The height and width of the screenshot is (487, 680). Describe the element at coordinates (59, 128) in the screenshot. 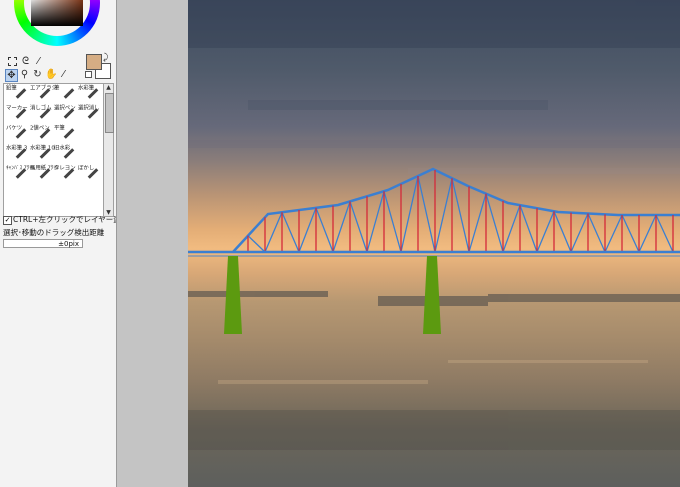

I see `brush-label: 平筆` at that location.